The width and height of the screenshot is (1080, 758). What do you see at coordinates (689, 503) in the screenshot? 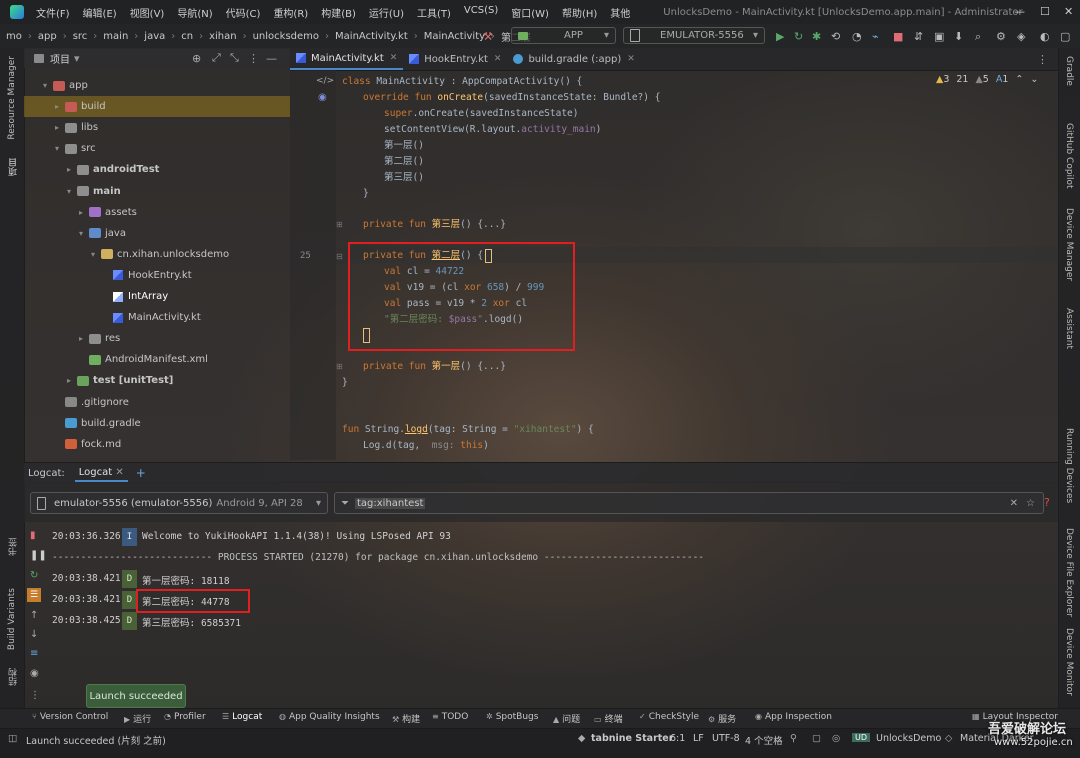
I see `logcat-filter-input: ⏷ tag:xihantest ✕ ☆` at bounding box center [689, 503].